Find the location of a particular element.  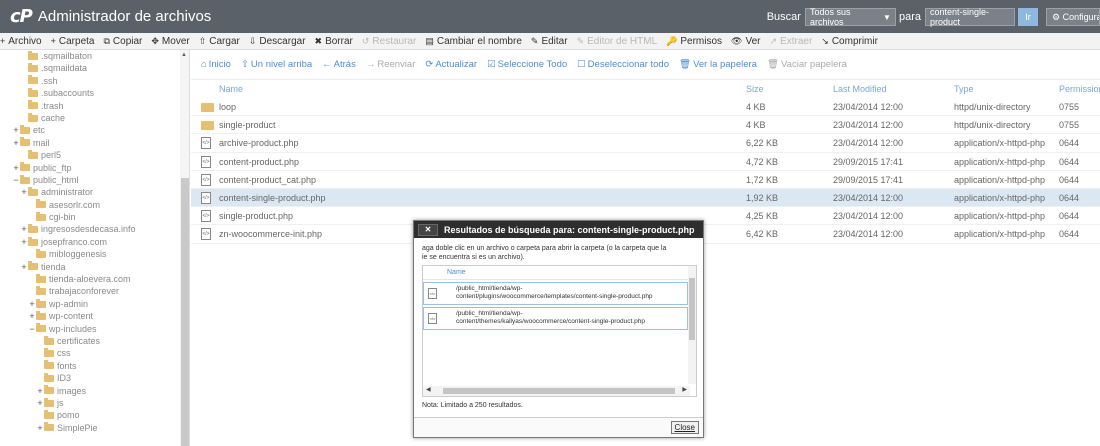

tree-item: + administrator is located at coordinates (89, 192).